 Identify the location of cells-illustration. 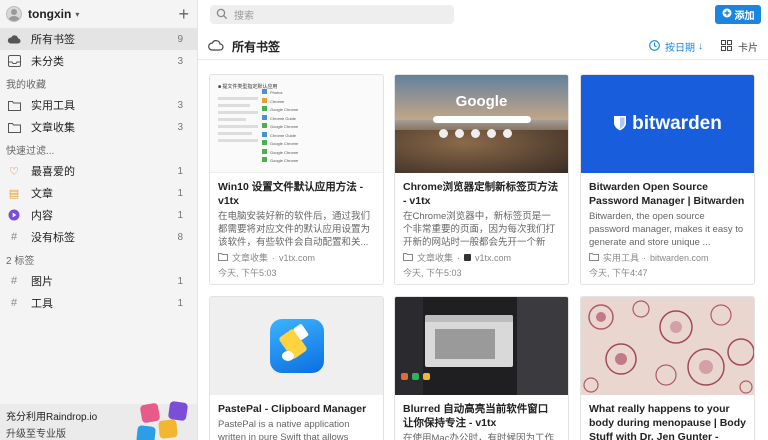
(668, 347).